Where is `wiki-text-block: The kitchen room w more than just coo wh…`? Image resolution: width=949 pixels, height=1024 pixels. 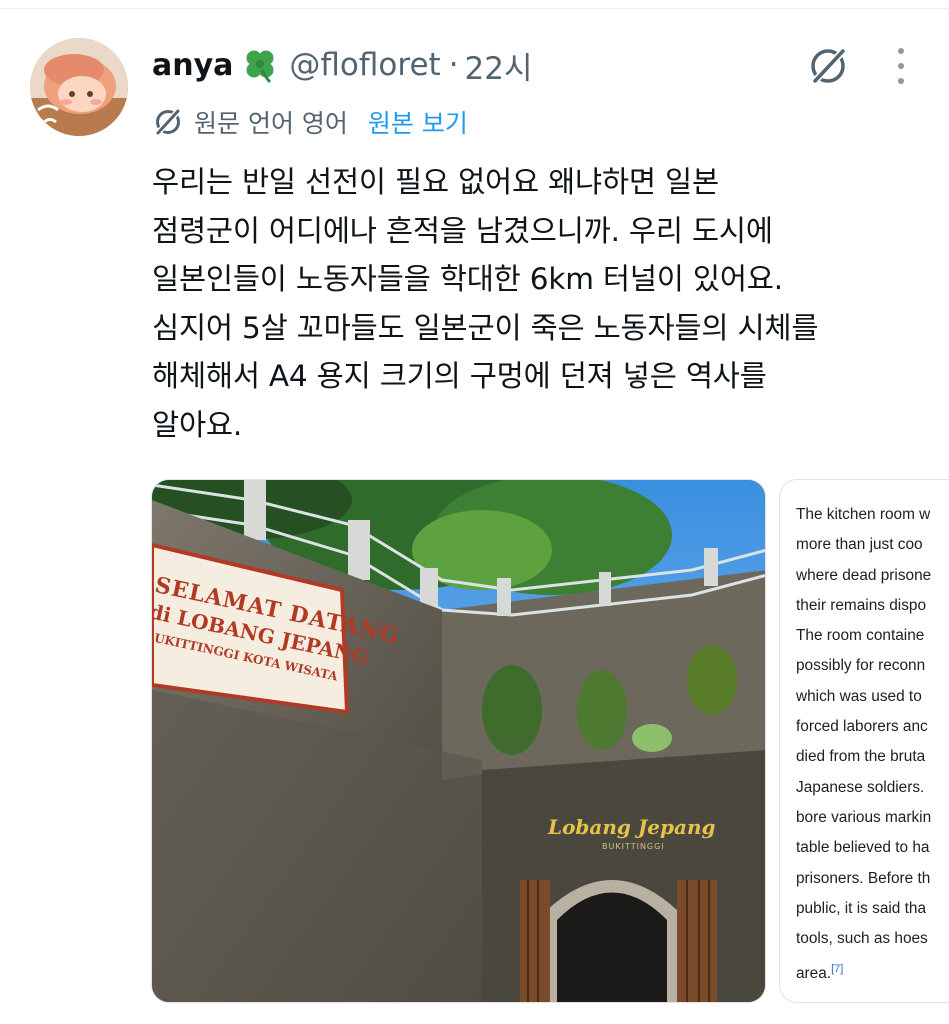
wiki-text-block: The kitchen room w more than just coo wh… is located at coordinates (872, 745).